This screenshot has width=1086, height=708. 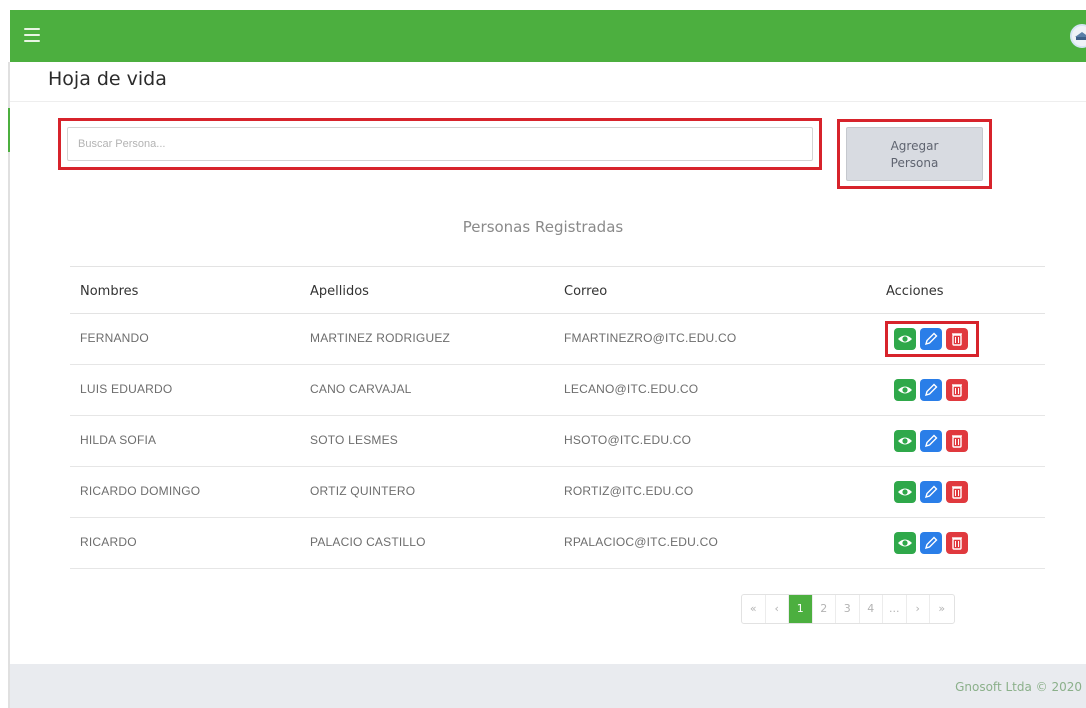 What do you see at coordinates (109, 291) in the screenshot?
I see `column-header-nombres: Nombres` at bounding box center [109, 291].